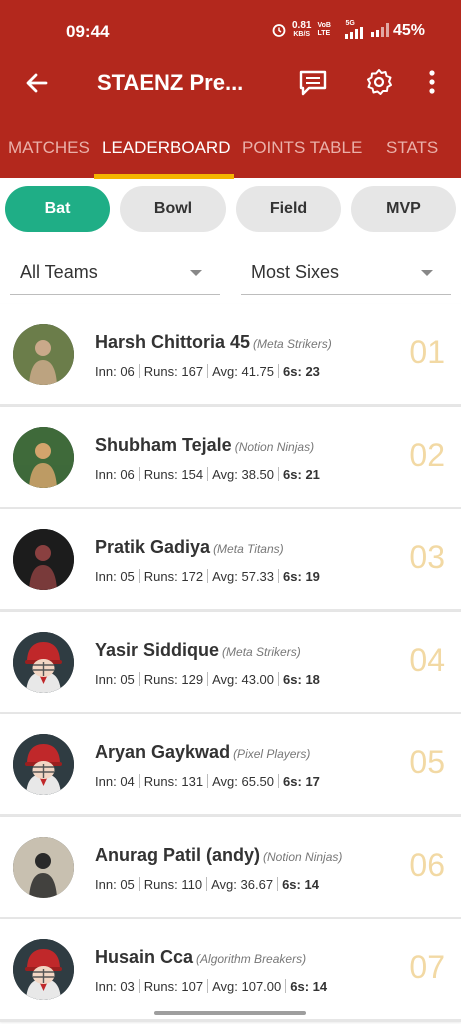  I want to click on player-name: Harsh Chittoria 45, so click(173, 342).